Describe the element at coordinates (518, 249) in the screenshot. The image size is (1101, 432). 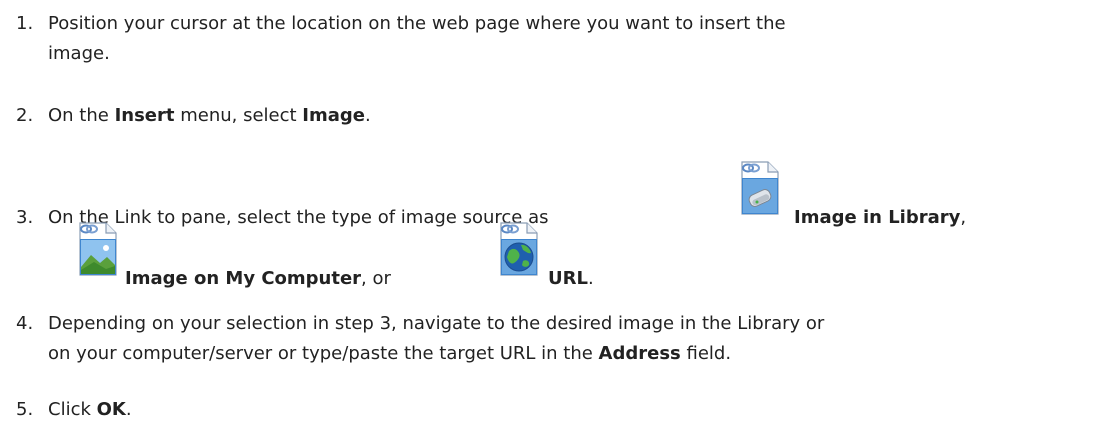
I see `url-globe-file-icon` at that location.